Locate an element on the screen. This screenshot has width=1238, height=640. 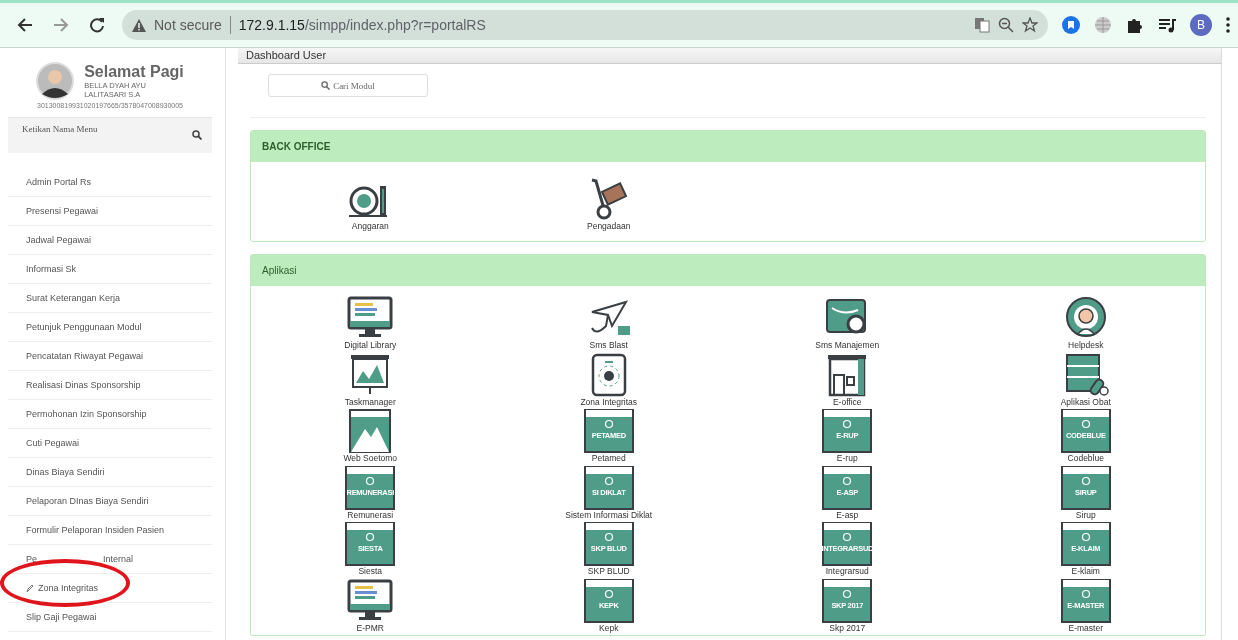
star-icon is located at coordinates (1030, 25).